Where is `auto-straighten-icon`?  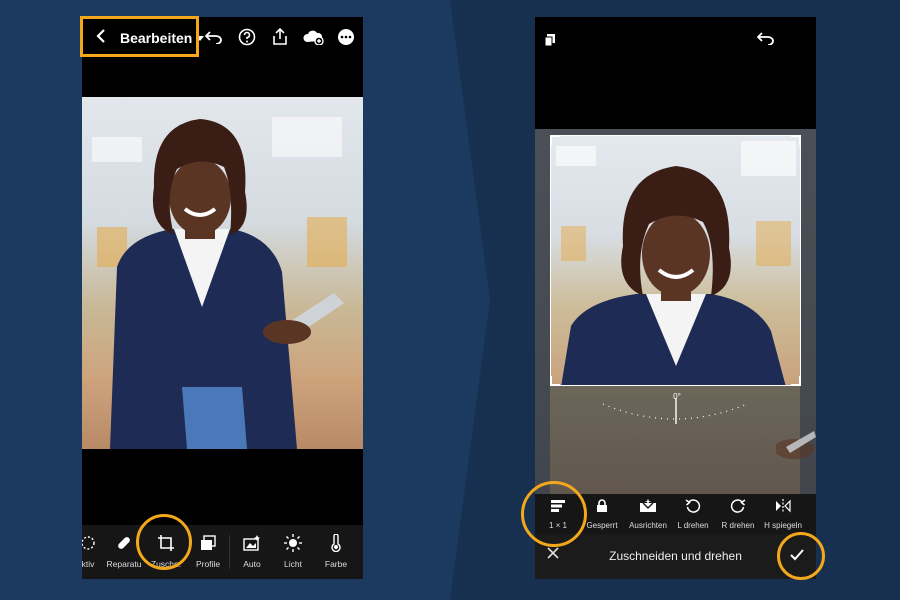
auto-straighten-icon is located at coordinates (648, 506).